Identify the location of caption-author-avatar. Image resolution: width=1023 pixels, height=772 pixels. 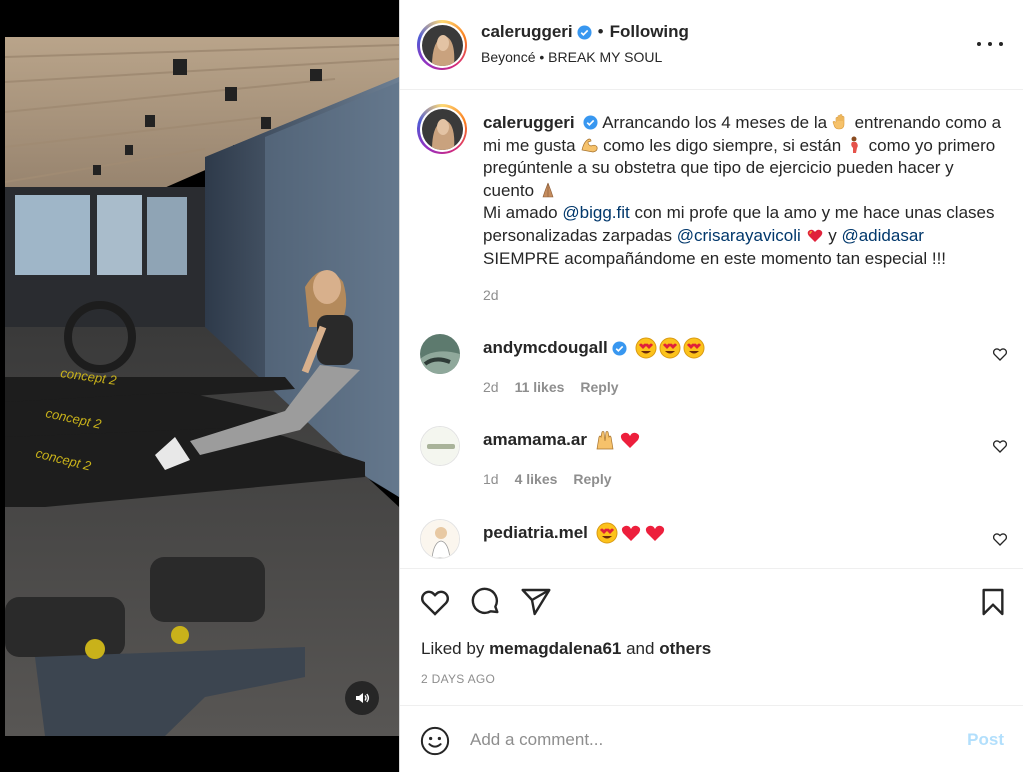
(442, 129).